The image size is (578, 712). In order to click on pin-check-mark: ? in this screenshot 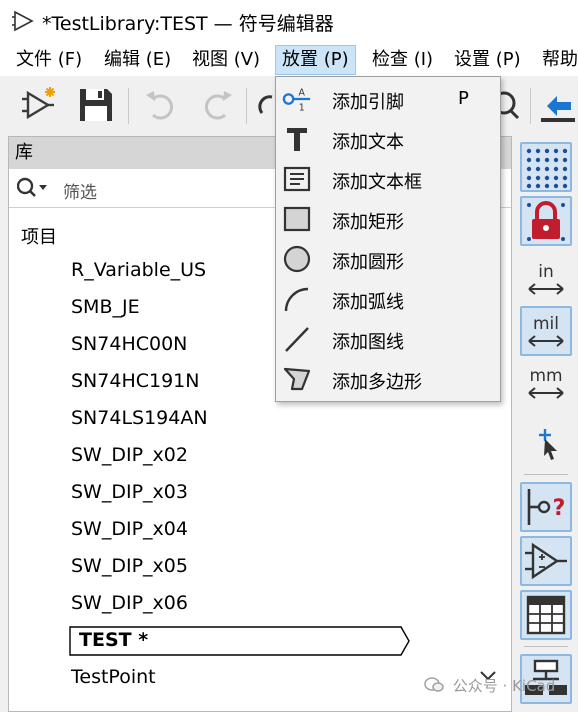, I will do `click(559, 508)`.